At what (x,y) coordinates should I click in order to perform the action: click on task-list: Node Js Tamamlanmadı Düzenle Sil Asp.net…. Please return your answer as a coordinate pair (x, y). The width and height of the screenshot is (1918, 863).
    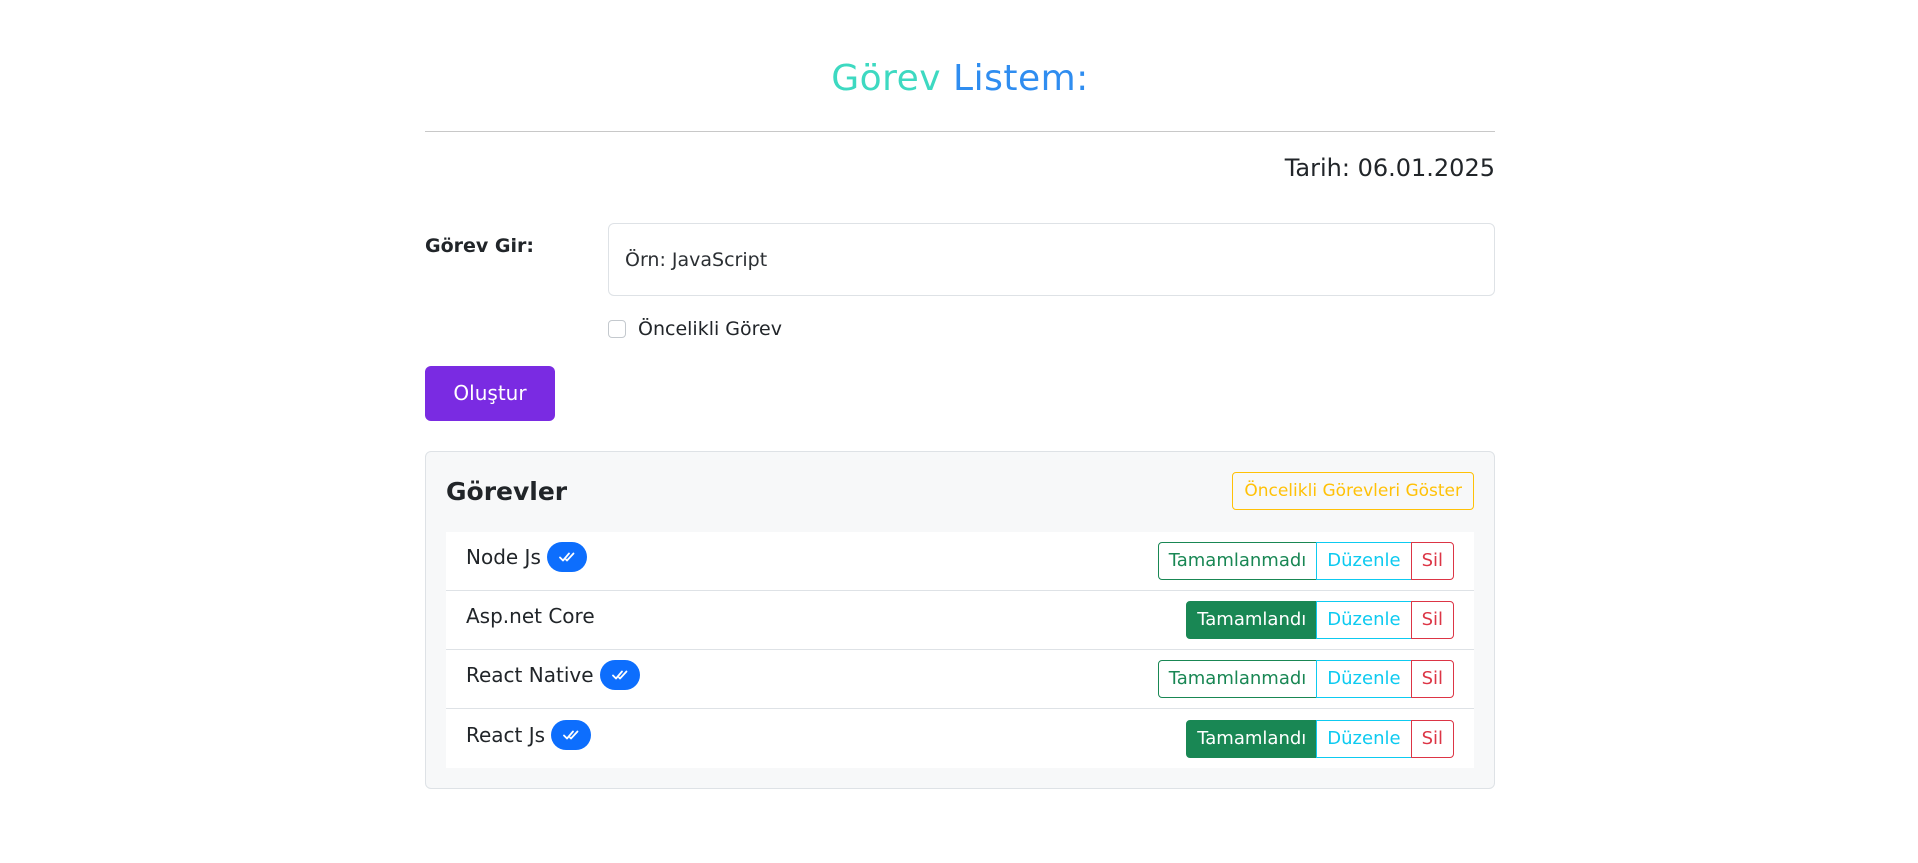
    Looking at the image, I should click on (960, 650).